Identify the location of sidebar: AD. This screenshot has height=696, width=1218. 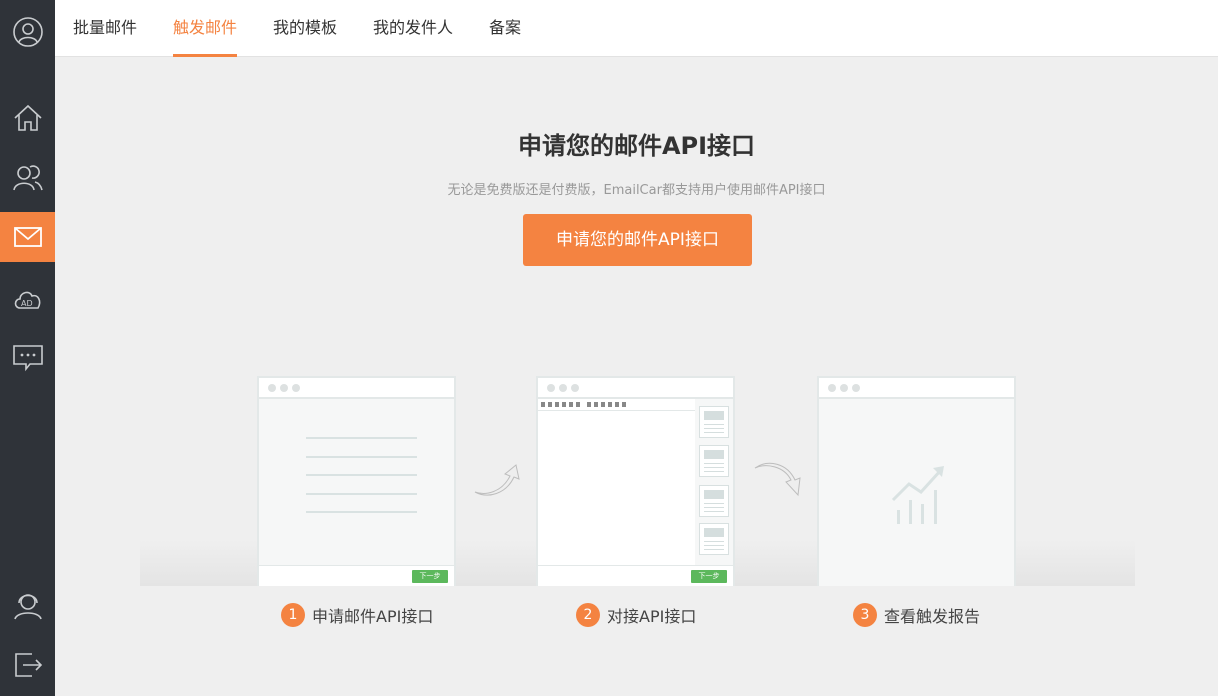
(27, 348).